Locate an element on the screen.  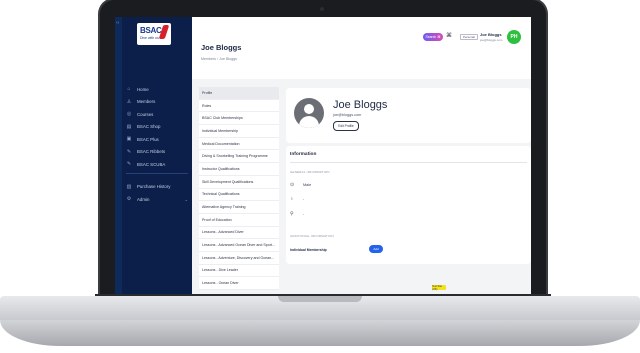
sidebar-item-scuba: ✎ BSAC SCUBA is located at coordinates (157, 164).